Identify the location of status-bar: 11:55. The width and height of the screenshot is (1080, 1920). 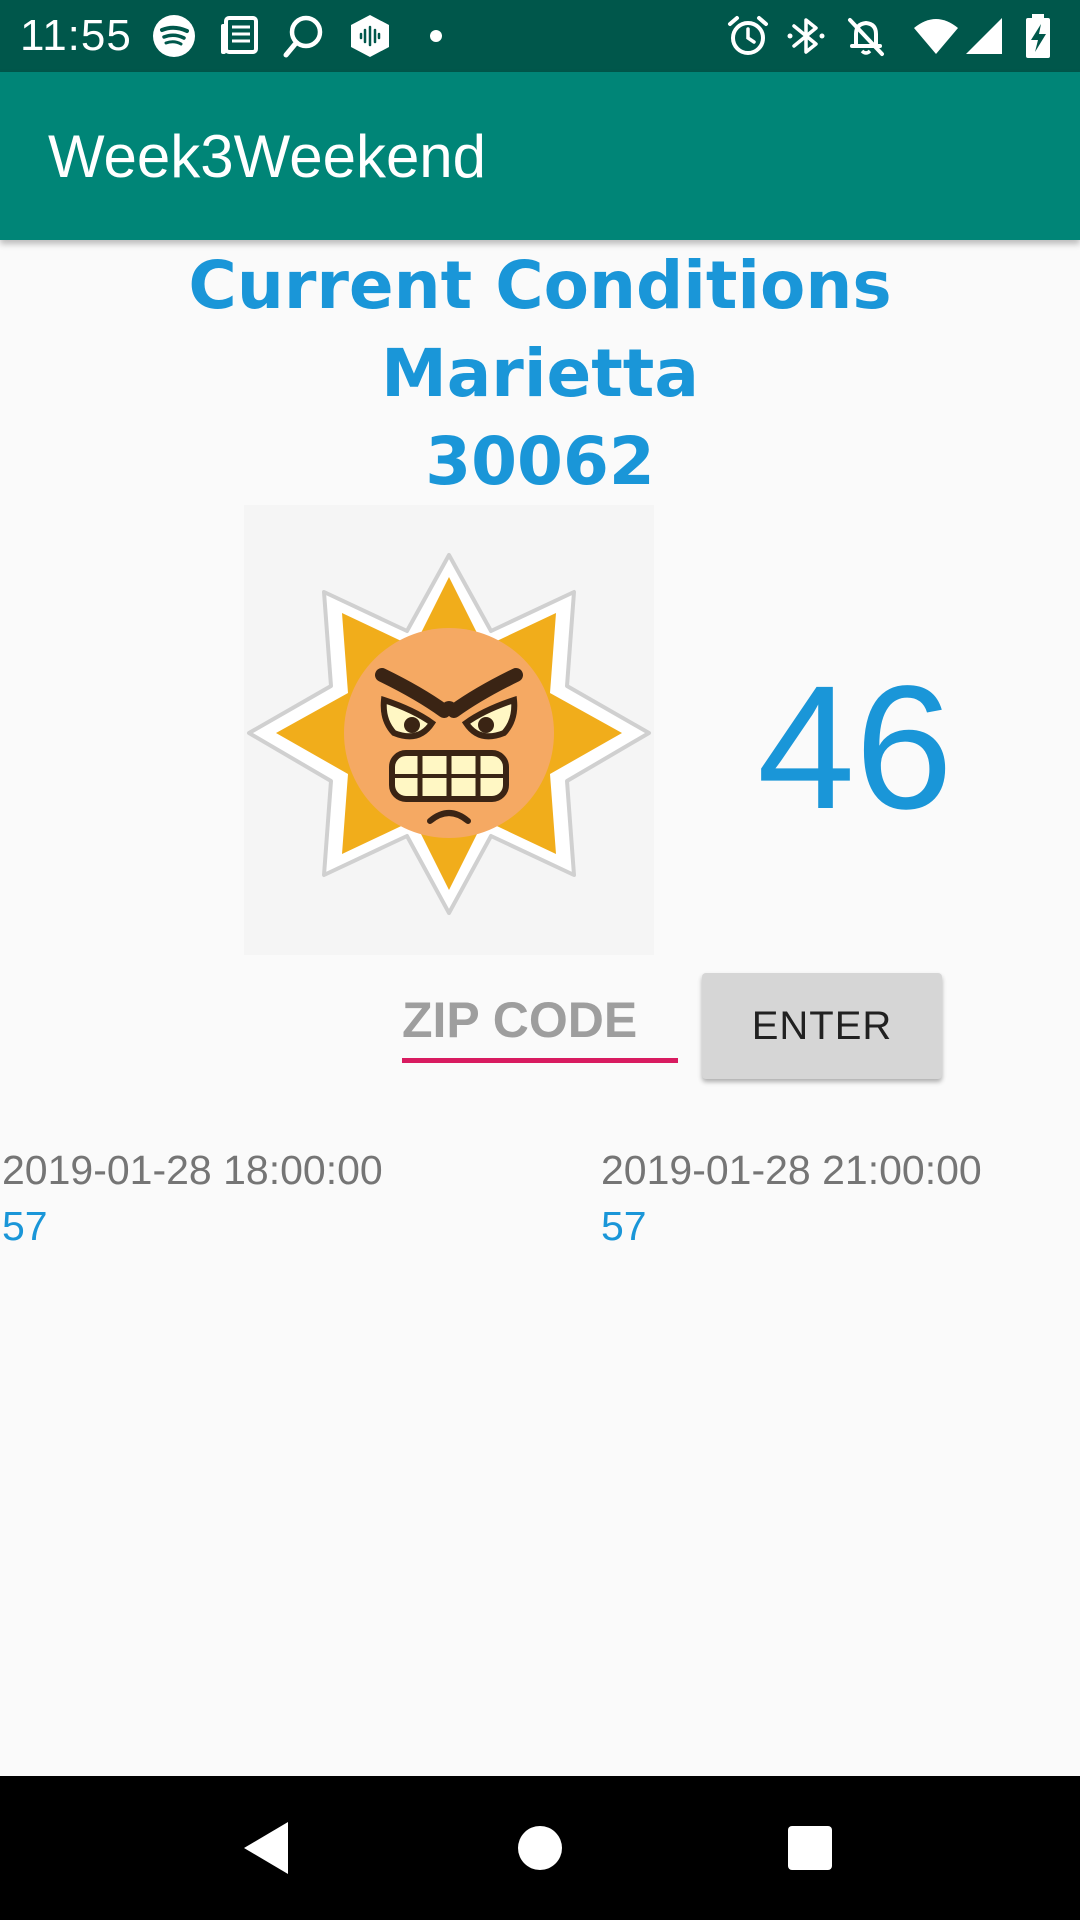
(540, 36).